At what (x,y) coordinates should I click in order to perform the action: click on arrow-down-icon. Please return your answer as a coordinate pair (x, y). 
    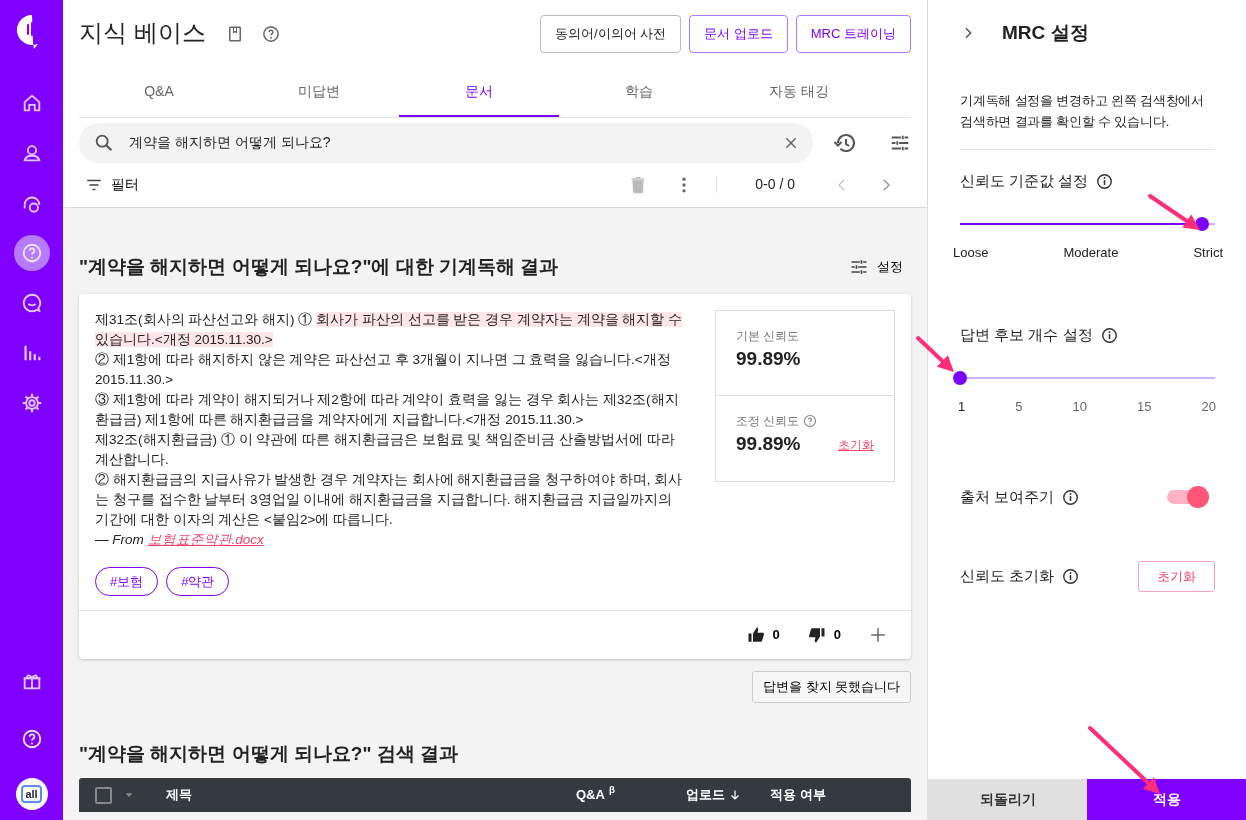
    Looking at the image, I should click on (735, 795).